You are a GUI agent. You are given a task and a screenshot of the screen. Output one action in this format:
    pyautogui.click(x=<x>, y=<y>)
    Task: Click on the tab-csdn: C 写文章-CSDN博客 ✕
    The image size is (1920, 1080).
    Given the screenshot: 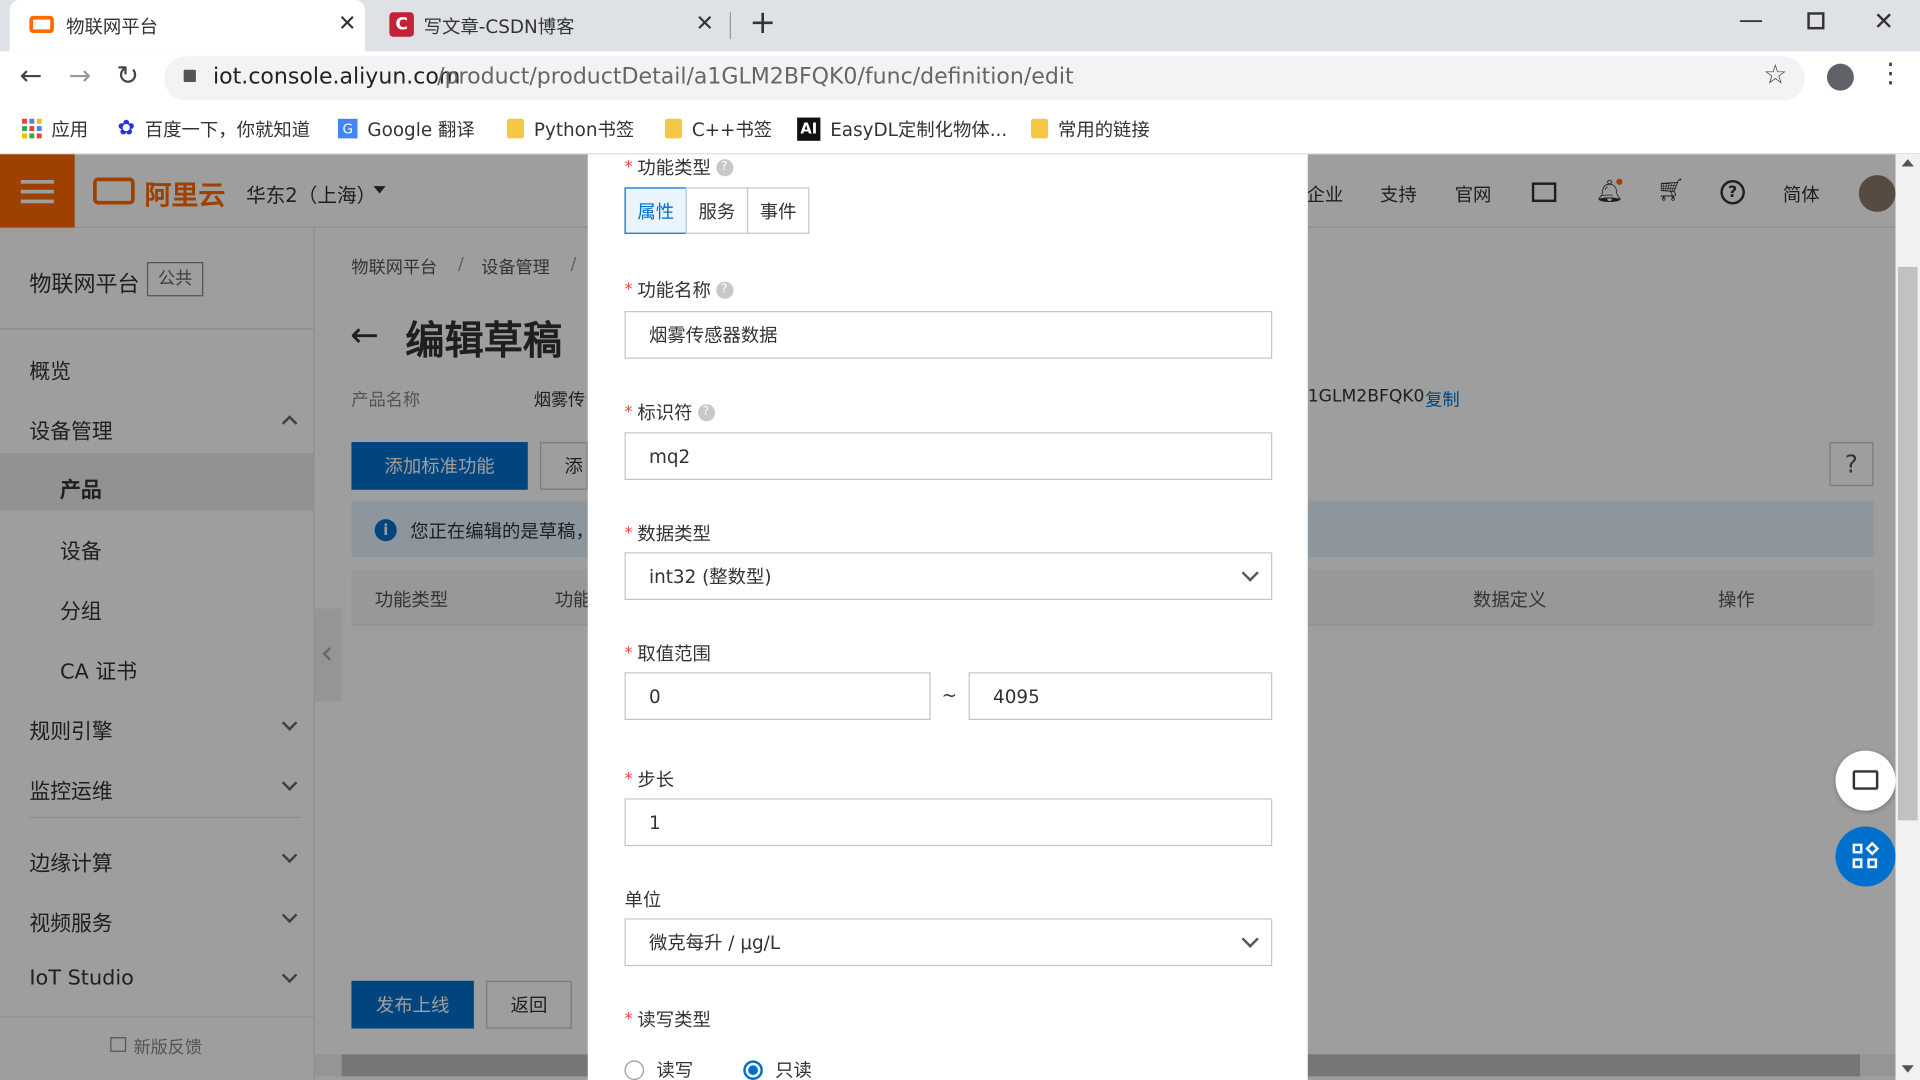 What is the action you would take?
    pyautogui.click(x=552, y=25)
    